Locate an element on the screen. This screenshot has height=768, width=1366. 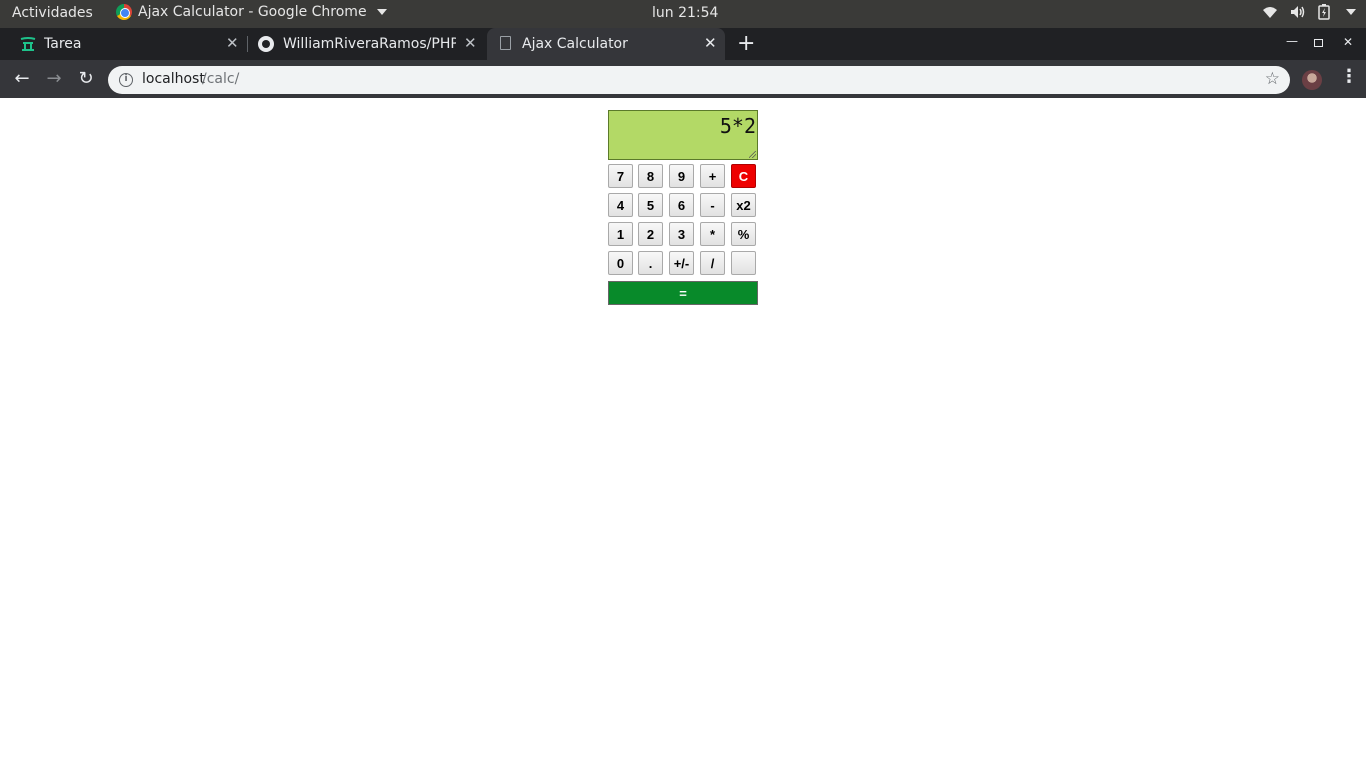
key-clear: C is located at coordinates (743, 176).